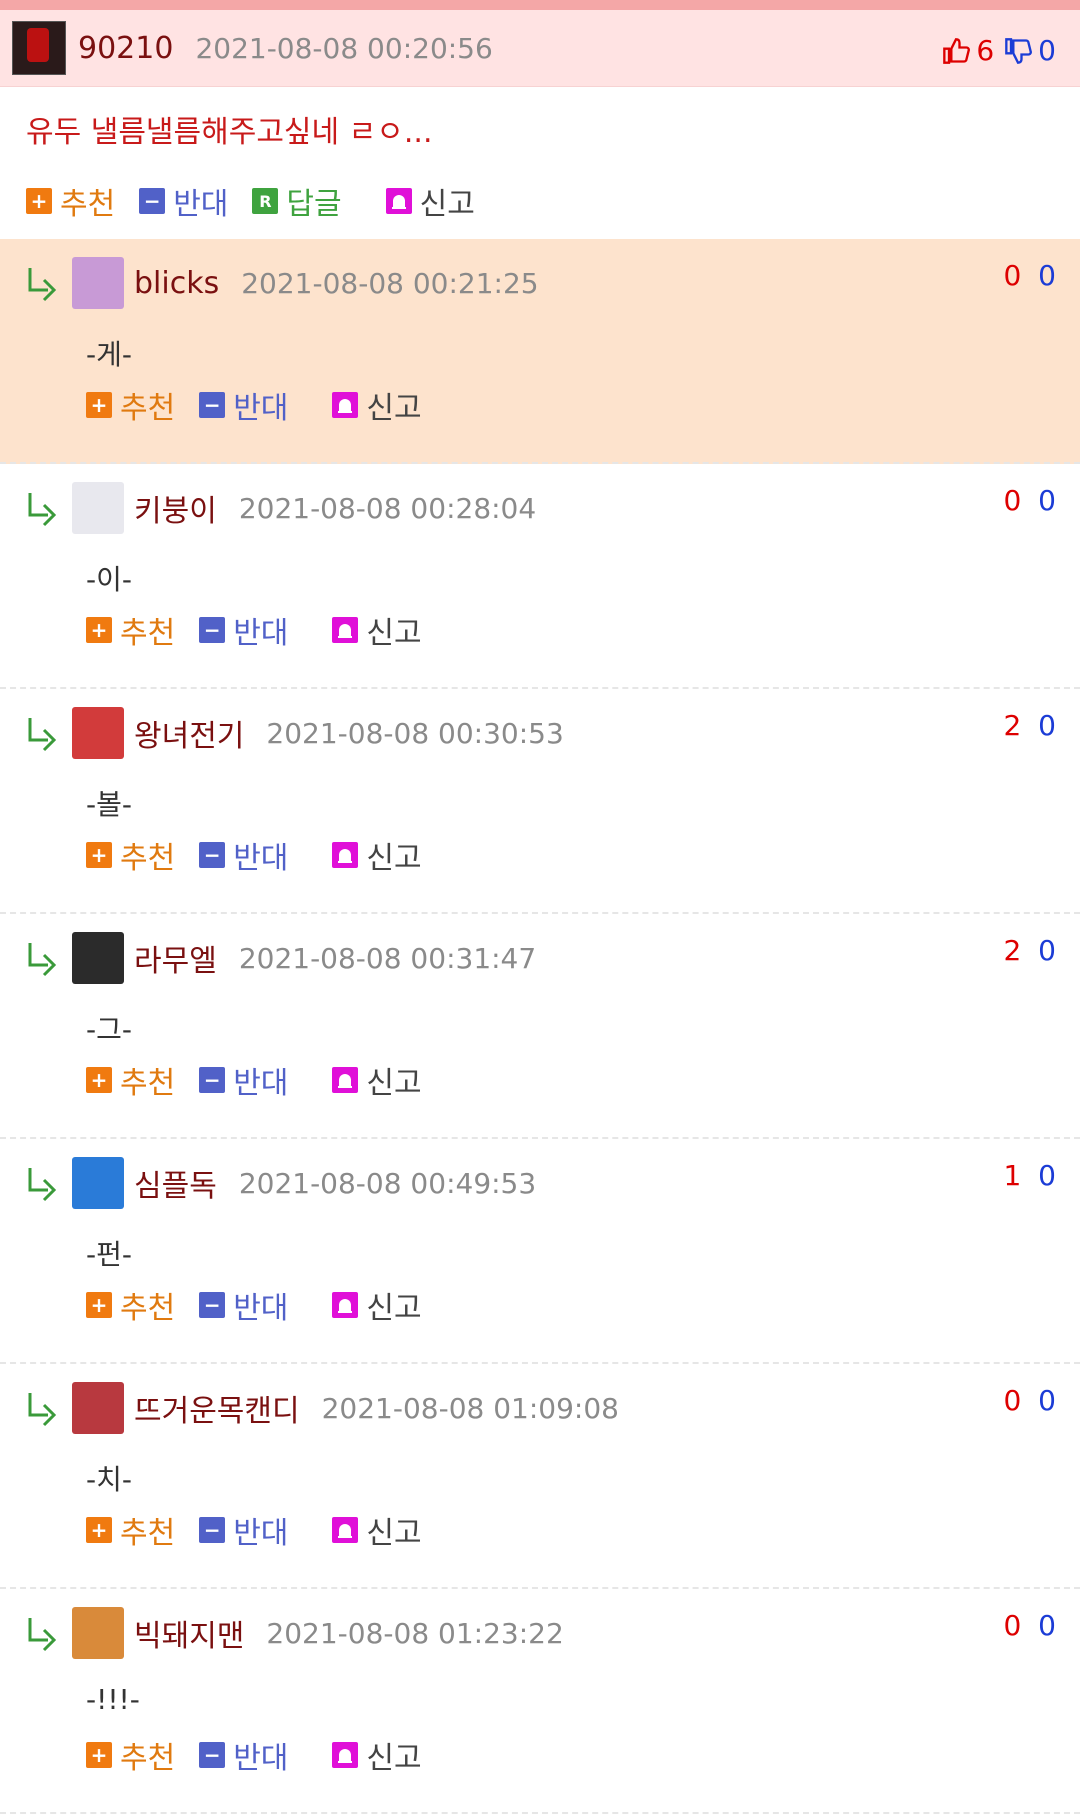 The height and width of the screenshot is (1814, 1080). I want to click on reply-author: 뜨거운목캔디, so click(217, 1408).